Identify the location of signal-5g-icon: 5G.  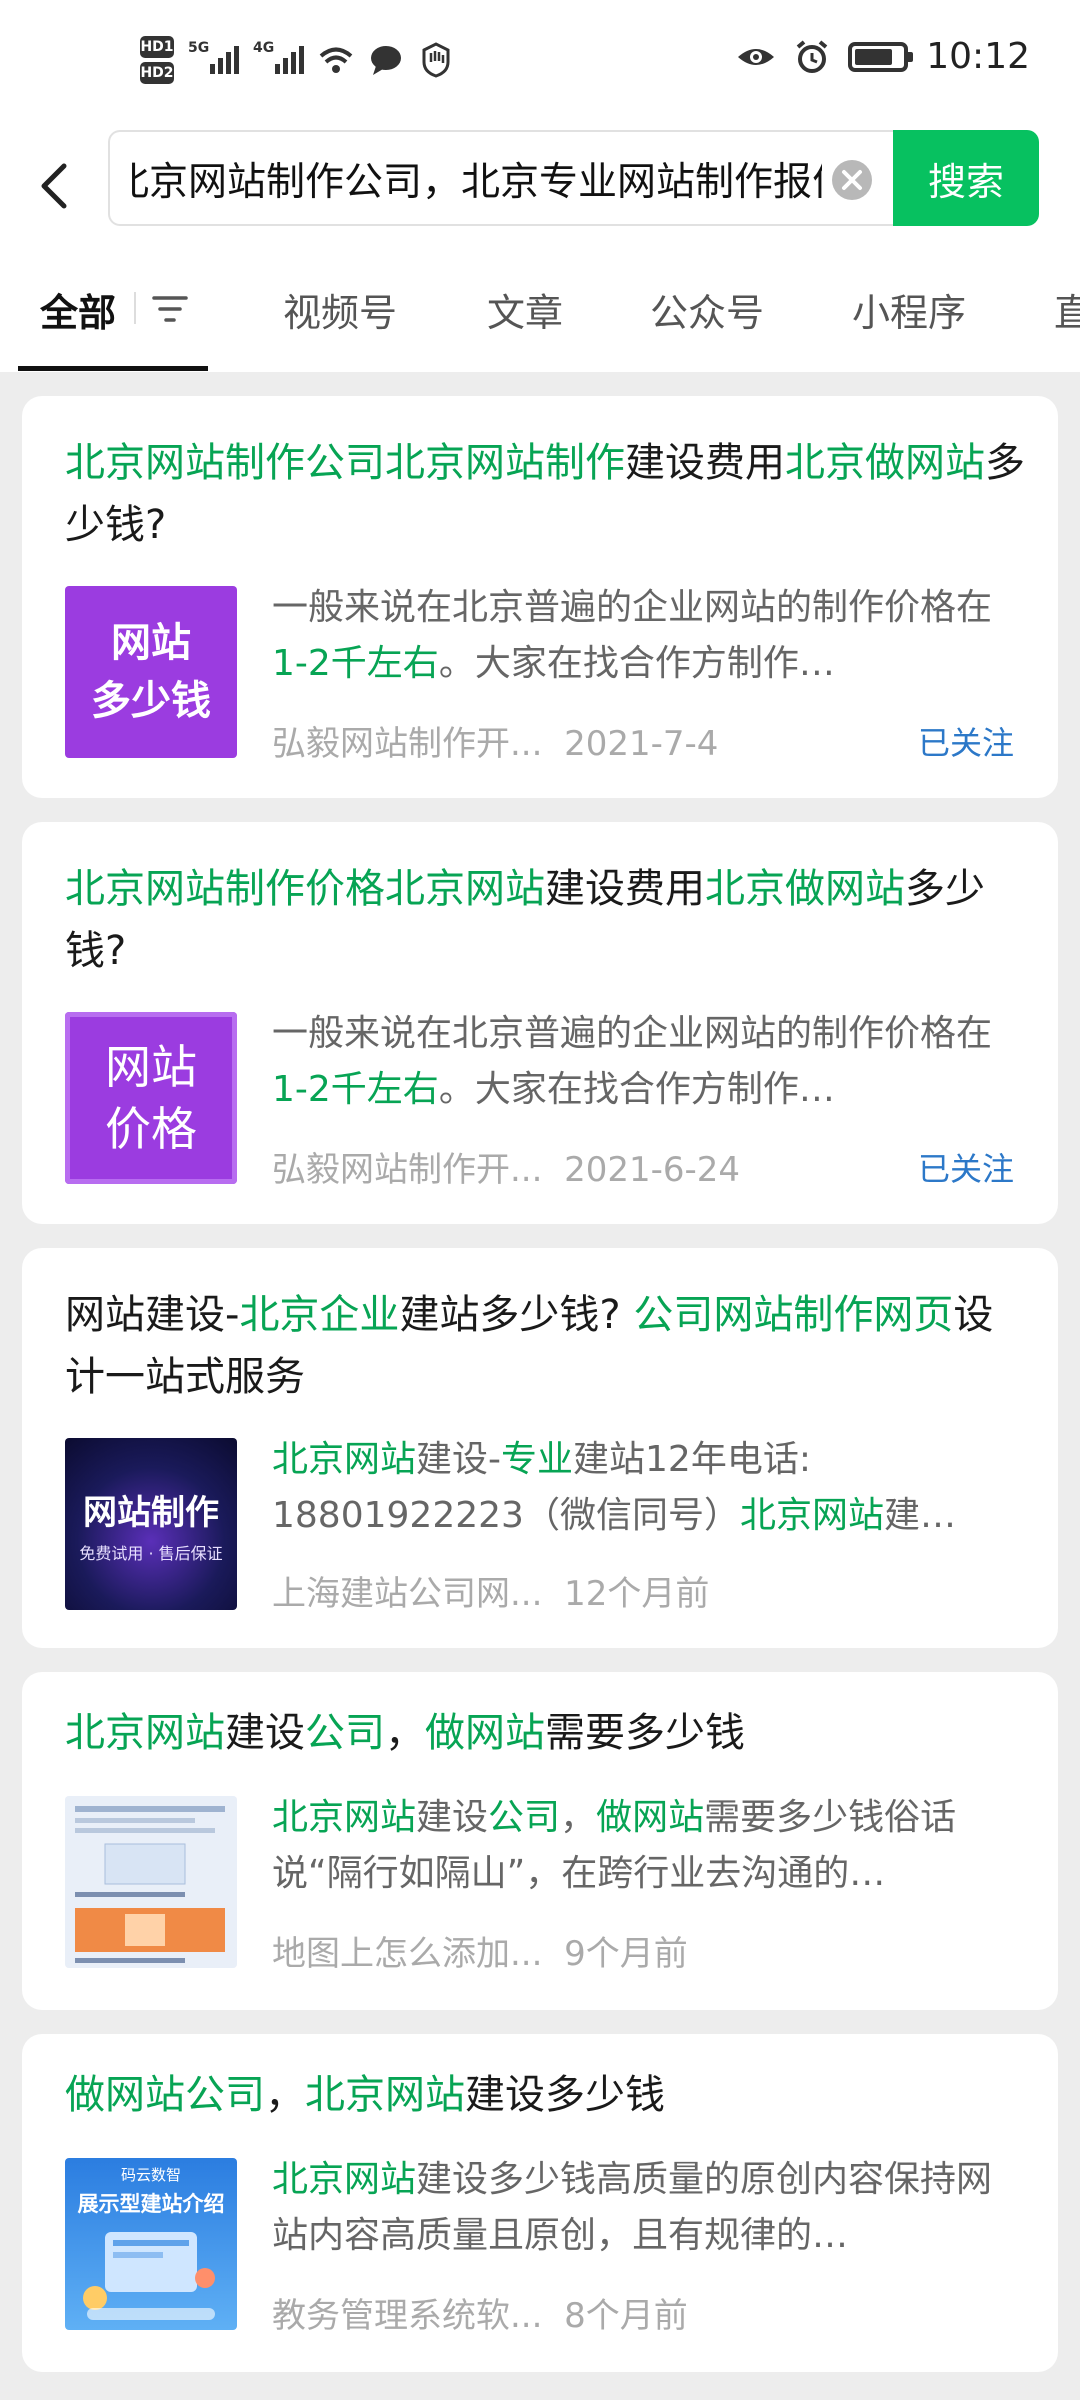
(213, 57).